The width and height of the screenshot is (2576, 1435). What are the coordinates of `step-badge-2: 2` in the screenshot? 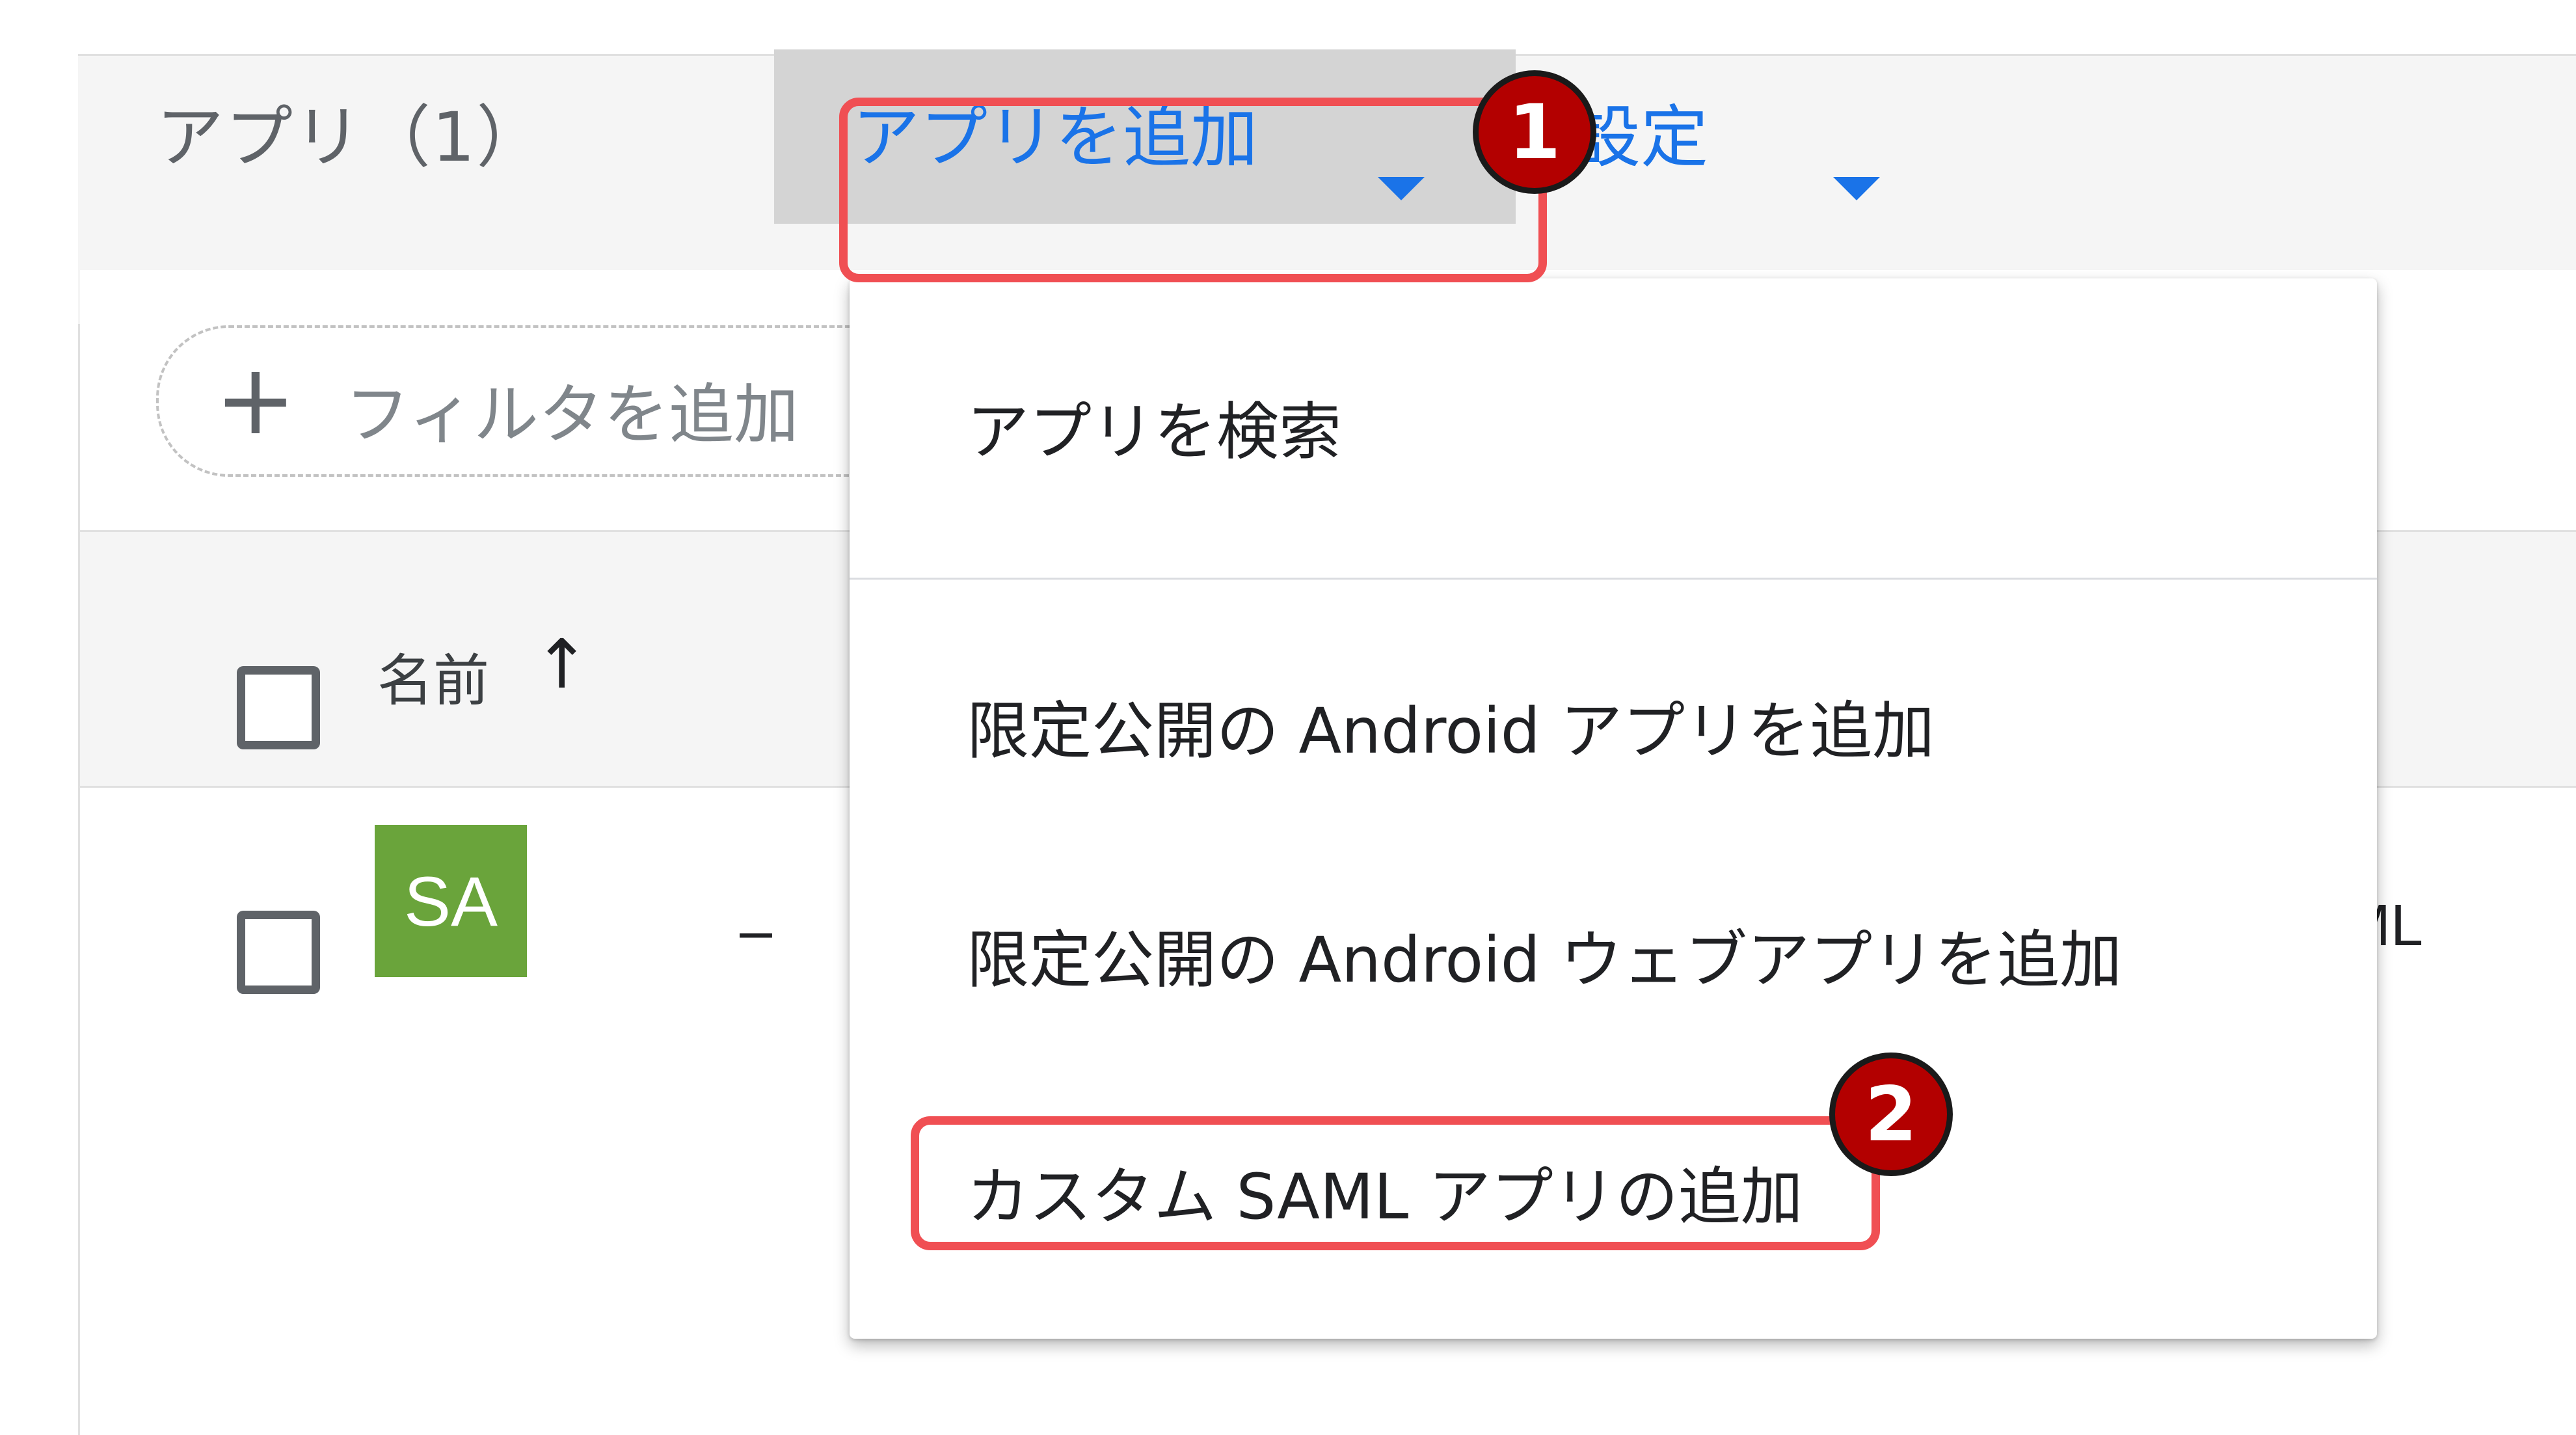 It's located at (1891, 1114).